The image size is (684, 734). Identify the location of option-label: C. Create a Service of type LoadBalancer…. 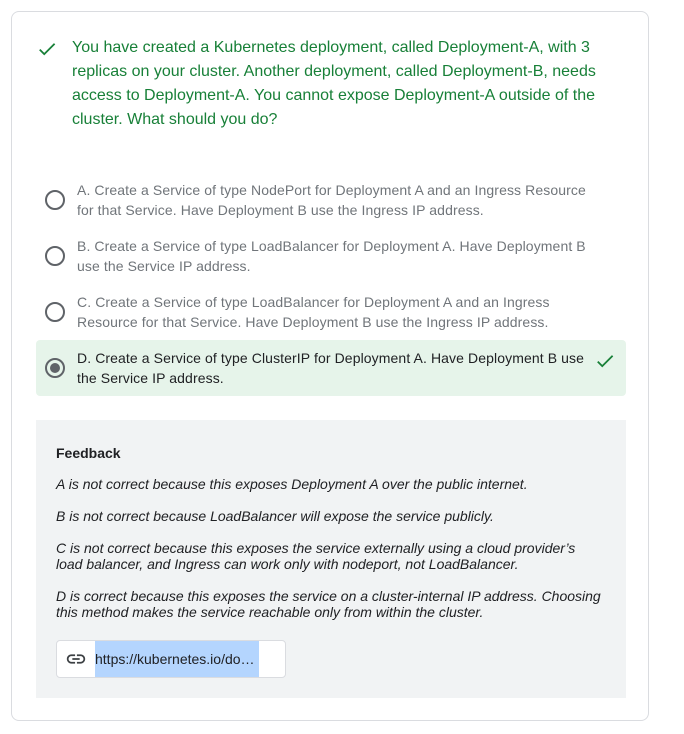
(313, 312).